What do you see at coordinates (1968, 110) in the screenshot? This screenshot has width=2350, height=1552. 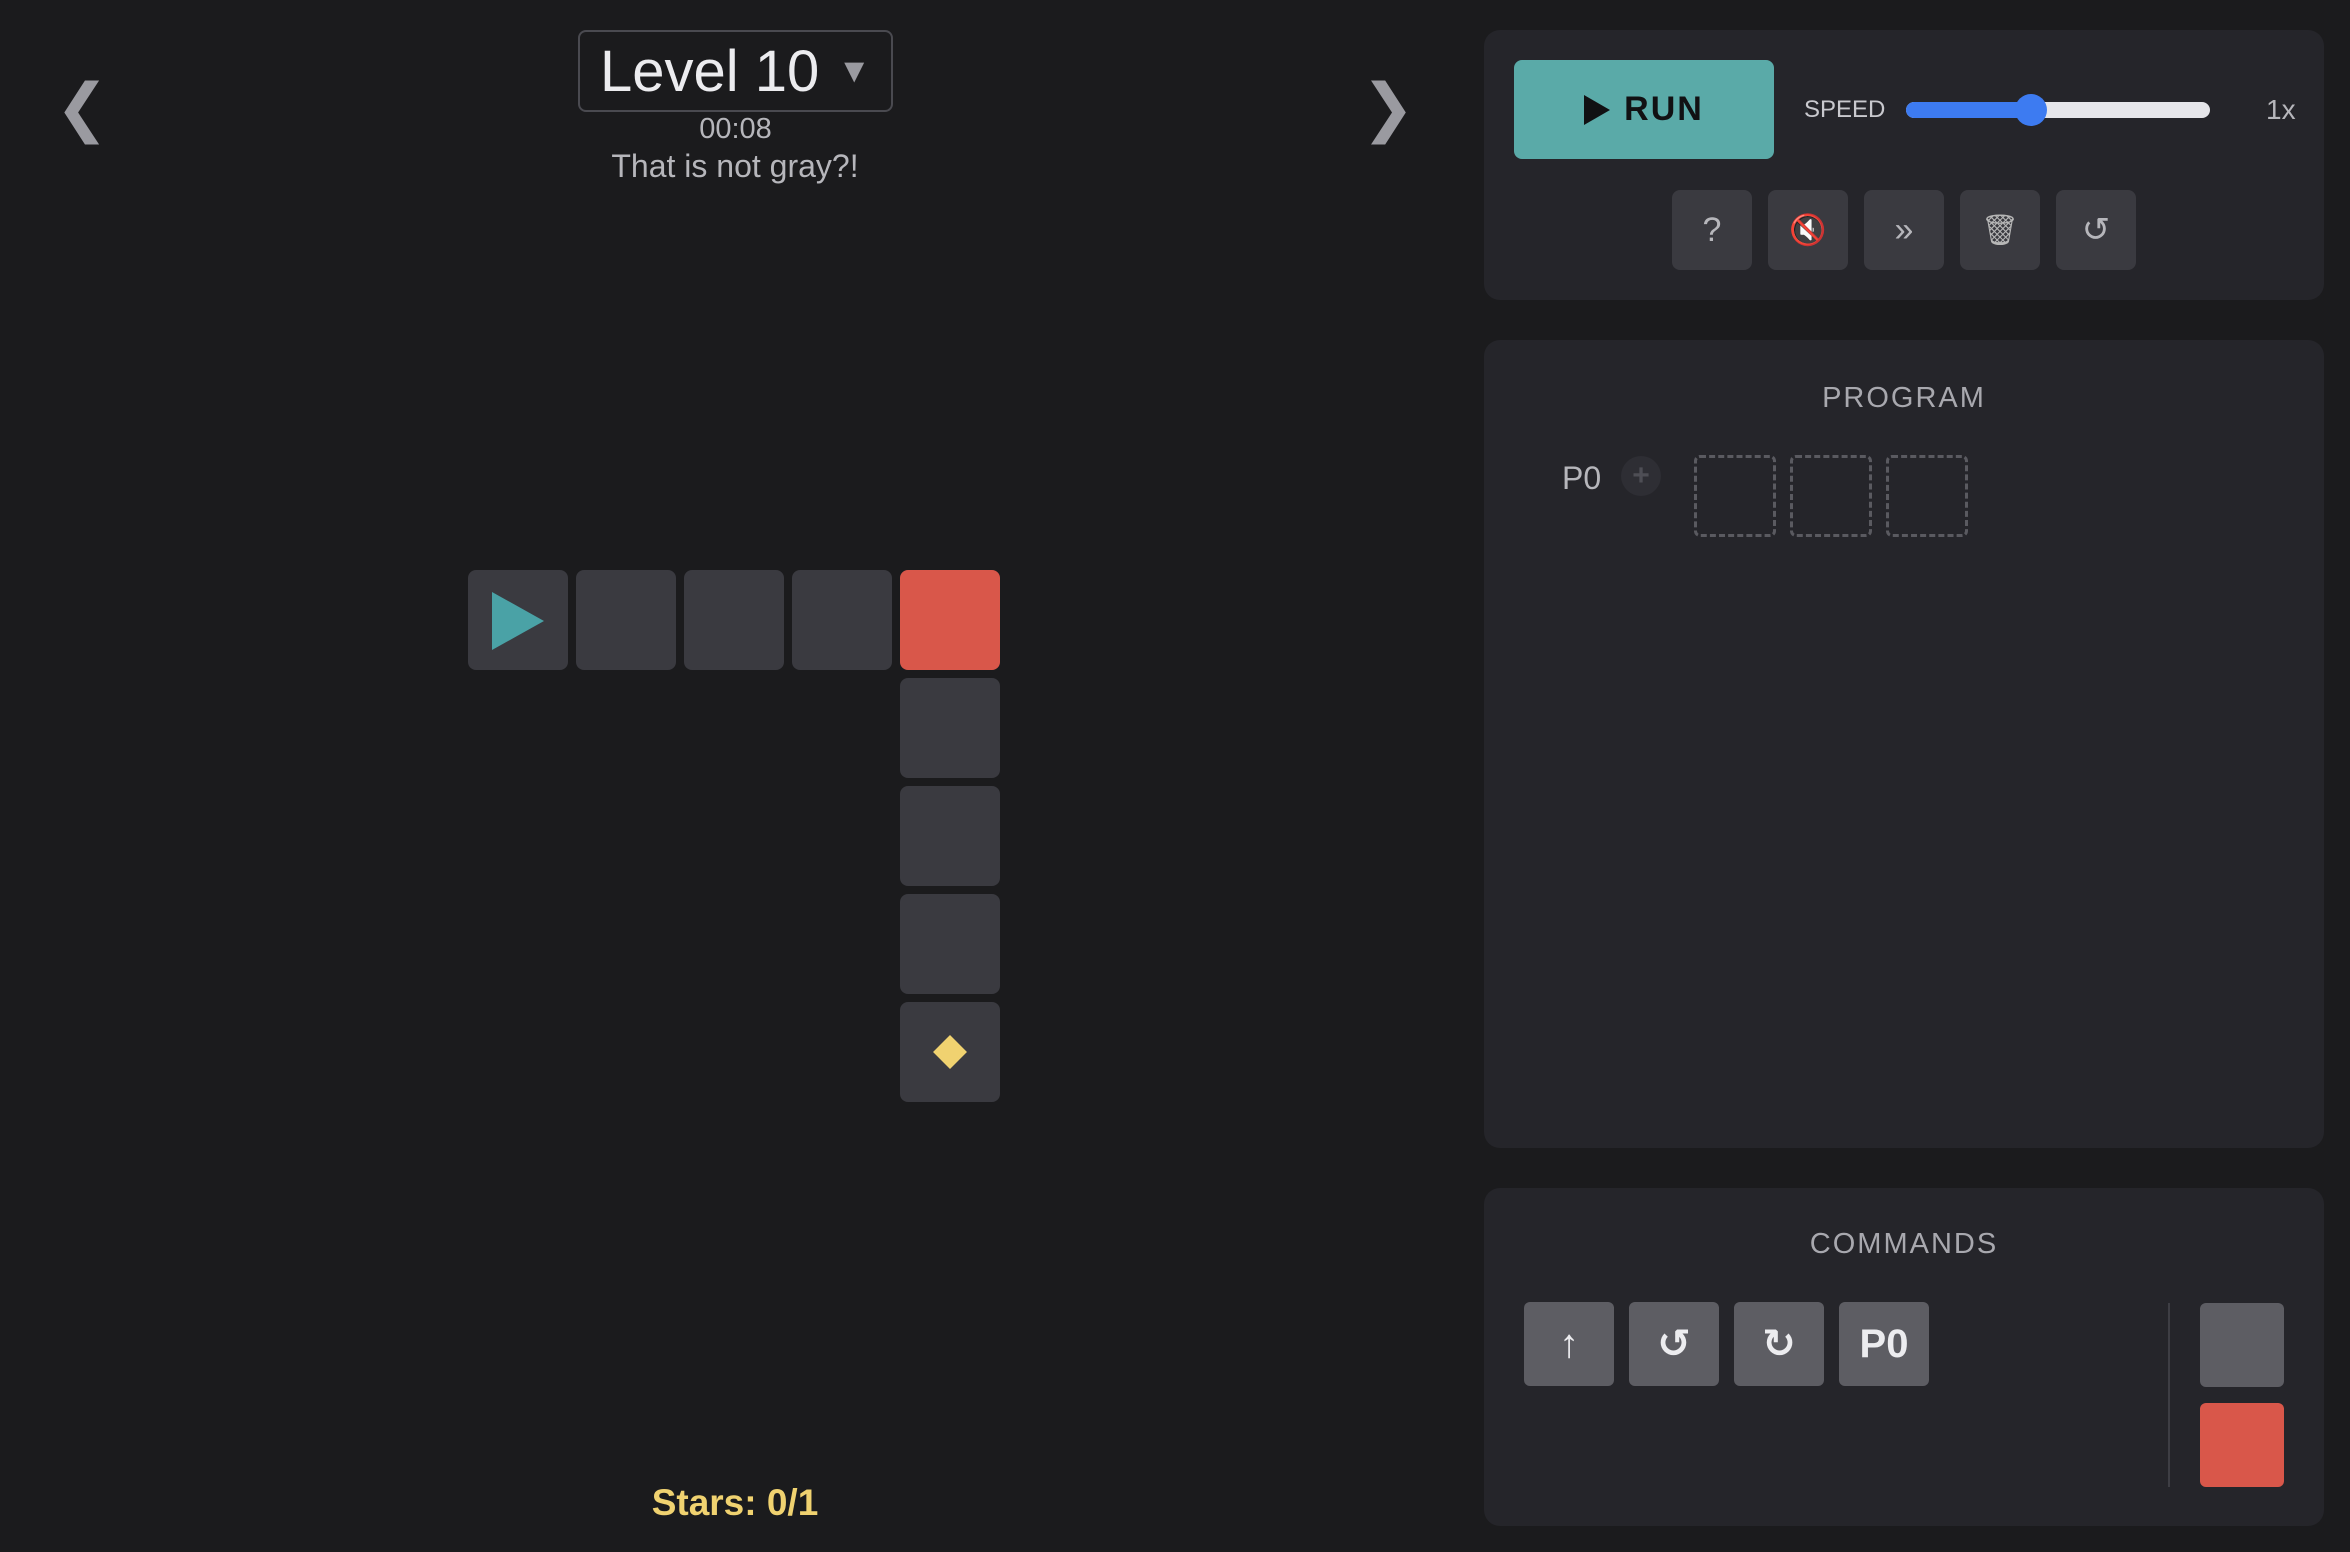 I see `speed-slider-fill` at bounding box center [1968, 110].